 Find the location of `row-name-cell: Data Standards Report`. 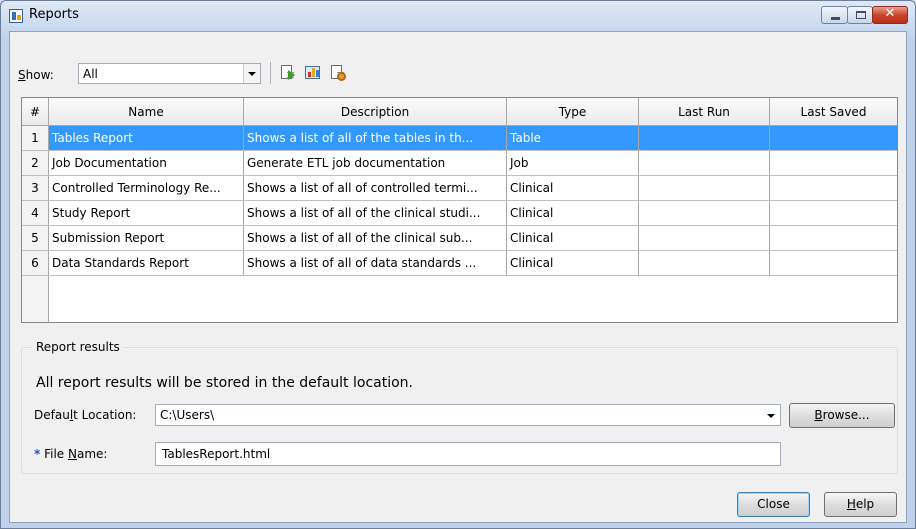

row-name-cell: Data Standards Report is located at coordinates (146, 263).